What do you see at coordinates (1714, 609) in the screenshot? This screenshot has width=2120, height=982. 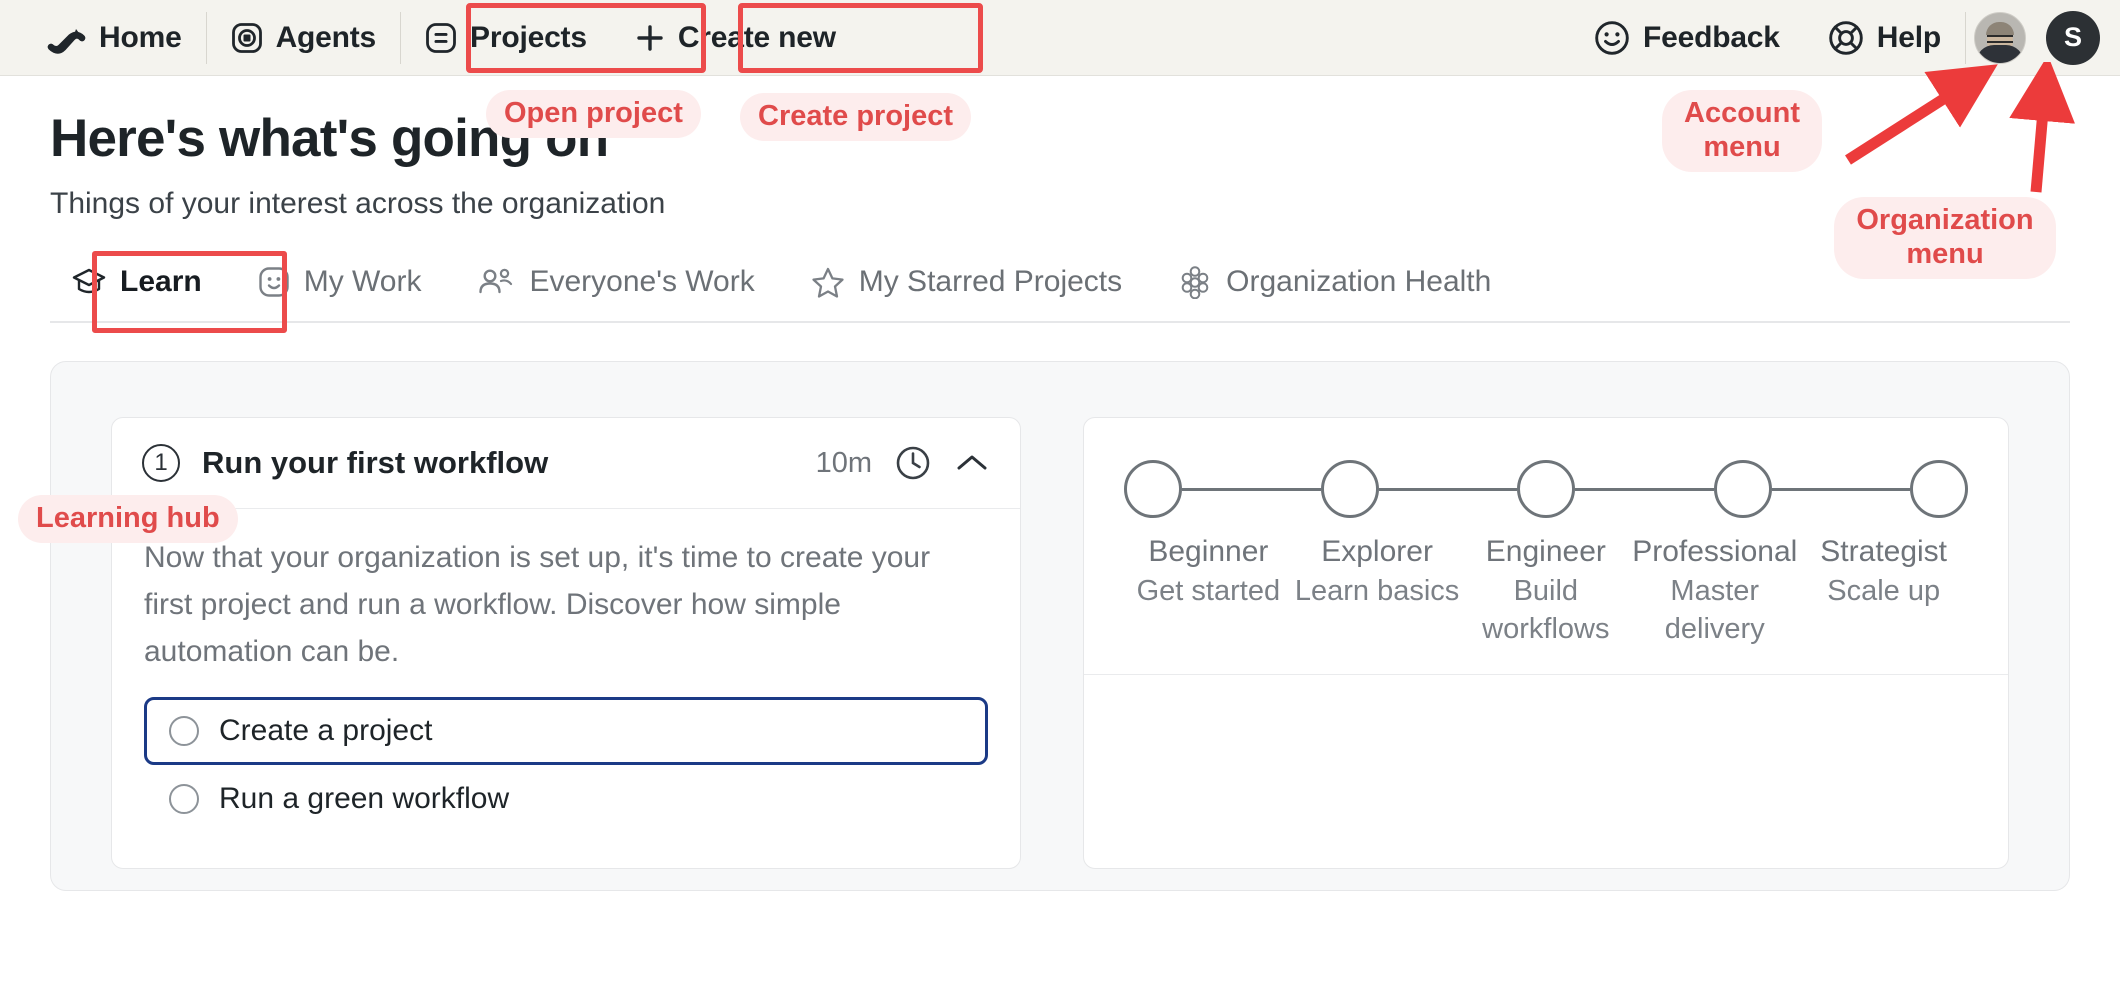 I see `progression-sub-professional: Master delivery` at bounding box center [1714, 609].